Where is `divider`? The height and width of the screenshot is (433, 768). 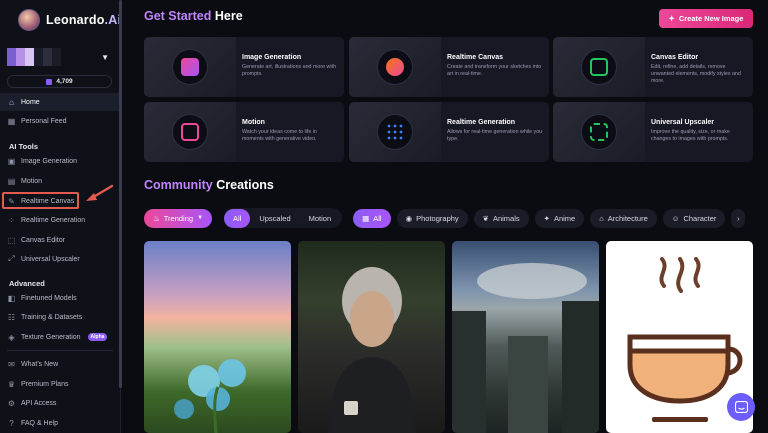 divider is located at coordinates (60, 350).